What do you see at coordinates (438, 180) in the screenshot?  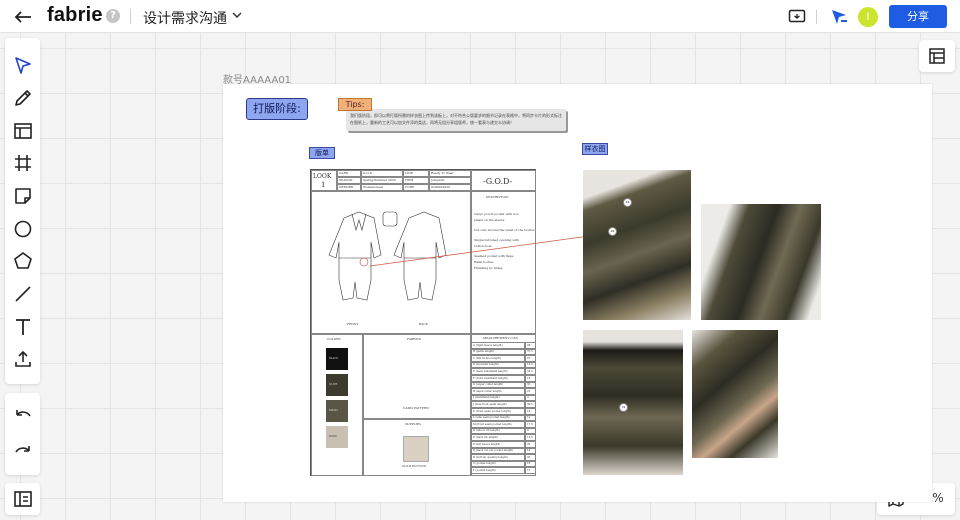 I see `meta-text: Jumpsuit` at bounding box center [438, 180].